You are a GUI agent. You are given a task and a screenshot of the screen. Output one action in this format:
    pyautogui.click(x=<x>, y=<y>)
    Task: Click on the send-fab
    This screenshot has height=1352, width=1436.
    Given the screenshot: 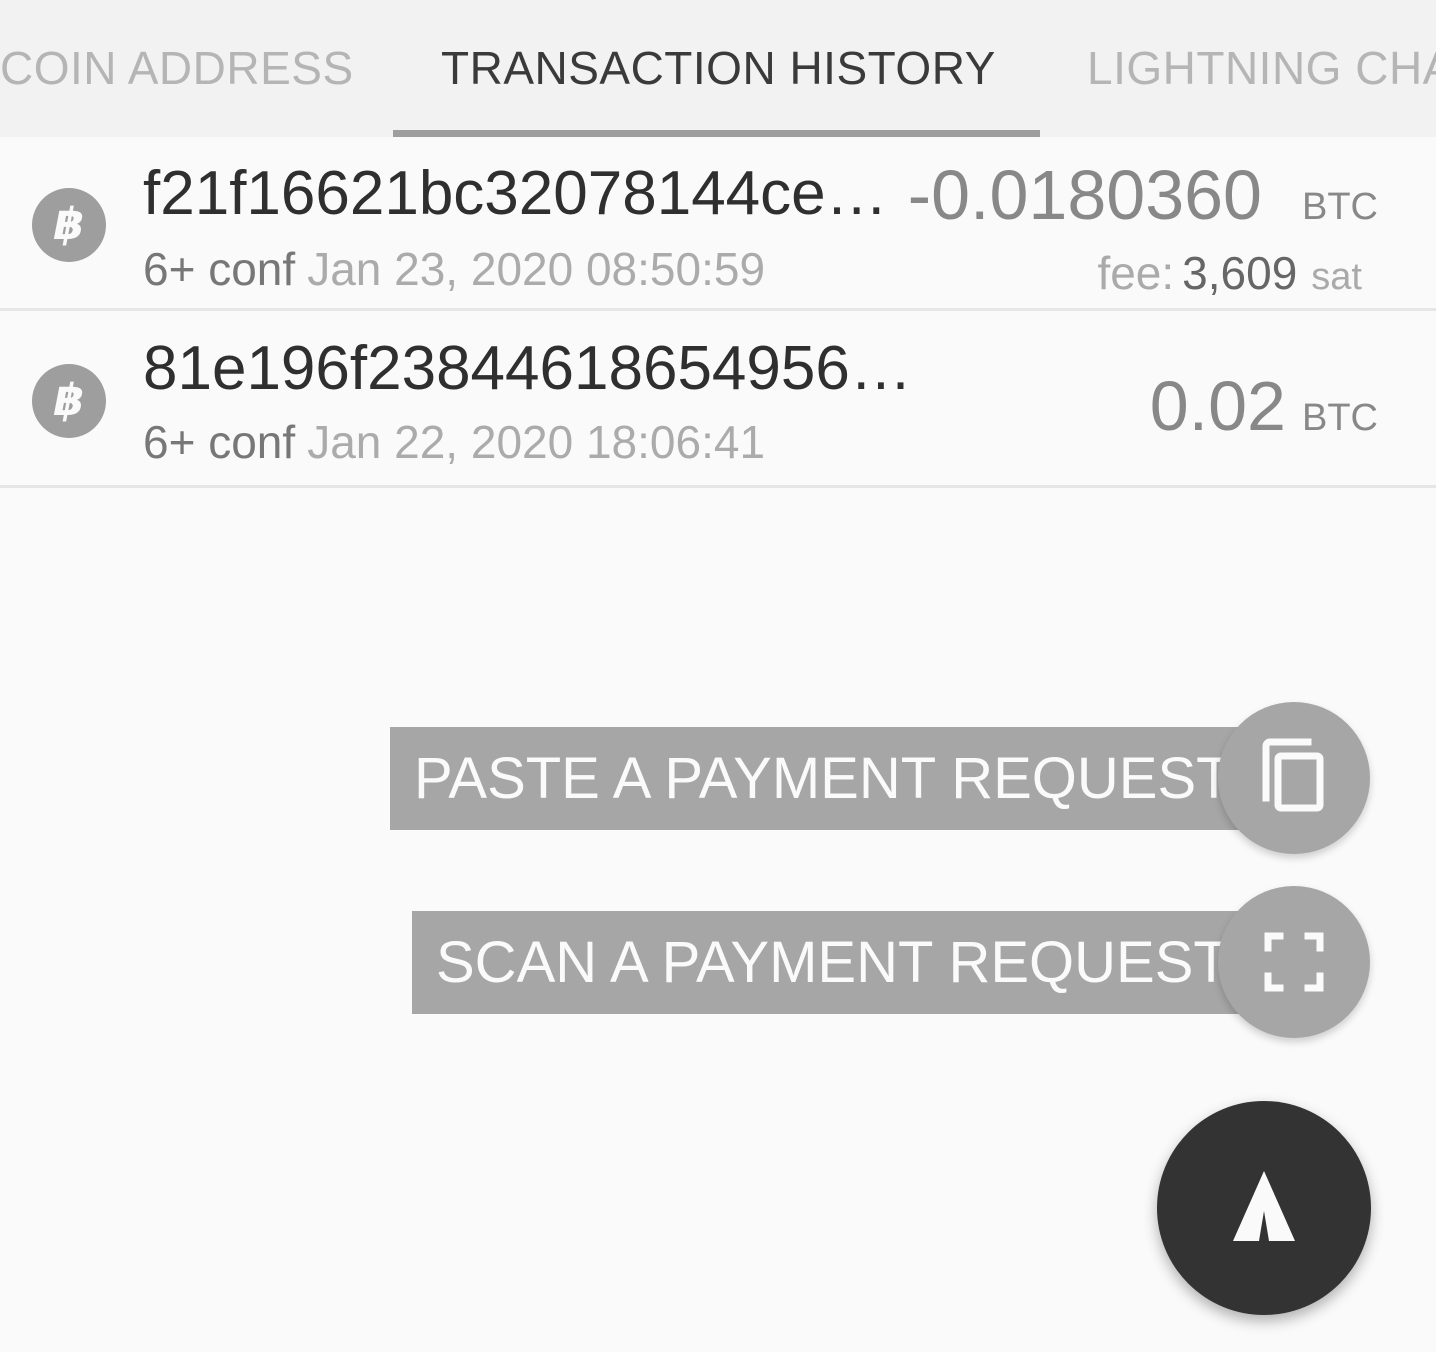 What is the action you would take?
    pyautogui.click(x=1264, y=1208)
    